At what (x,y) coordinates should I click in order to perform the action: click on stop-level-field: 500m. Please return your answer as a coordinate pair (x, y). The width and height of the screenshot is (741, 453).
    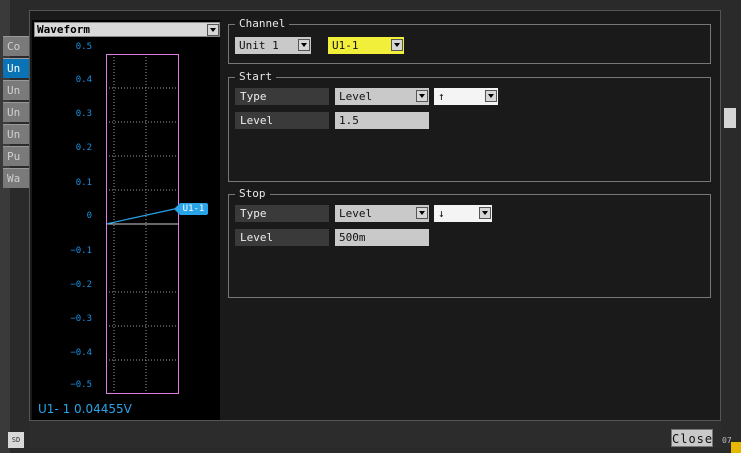
    Looking at the image, I should click on (382, 237).